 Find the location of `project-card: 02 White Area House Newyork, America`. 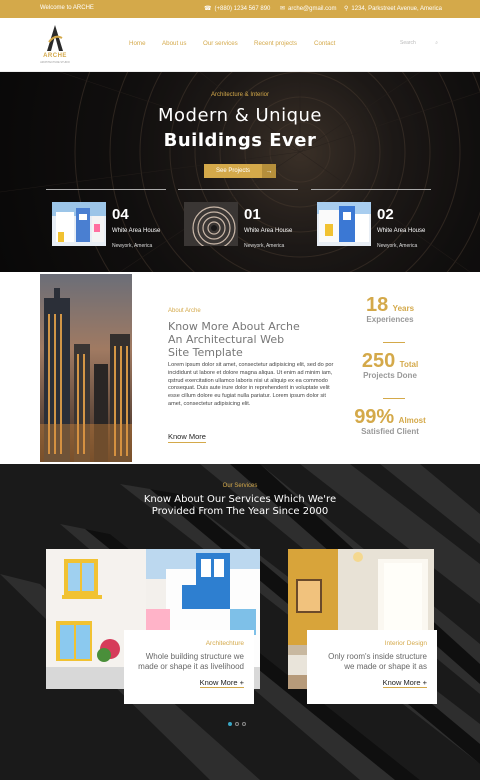

project-card: 02 White Area House Newyork, America is located at coordinates (371, 219).